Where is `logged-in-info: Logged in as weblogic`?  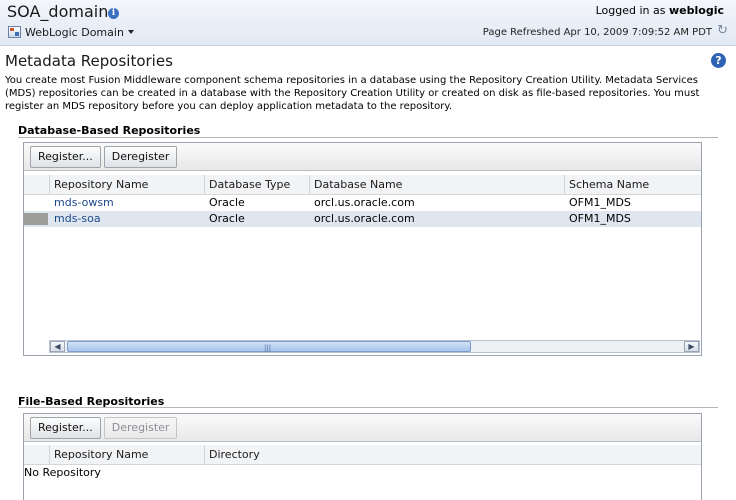
logged-in-info: Logged in as weblogic is located at coordinates (660, 10).